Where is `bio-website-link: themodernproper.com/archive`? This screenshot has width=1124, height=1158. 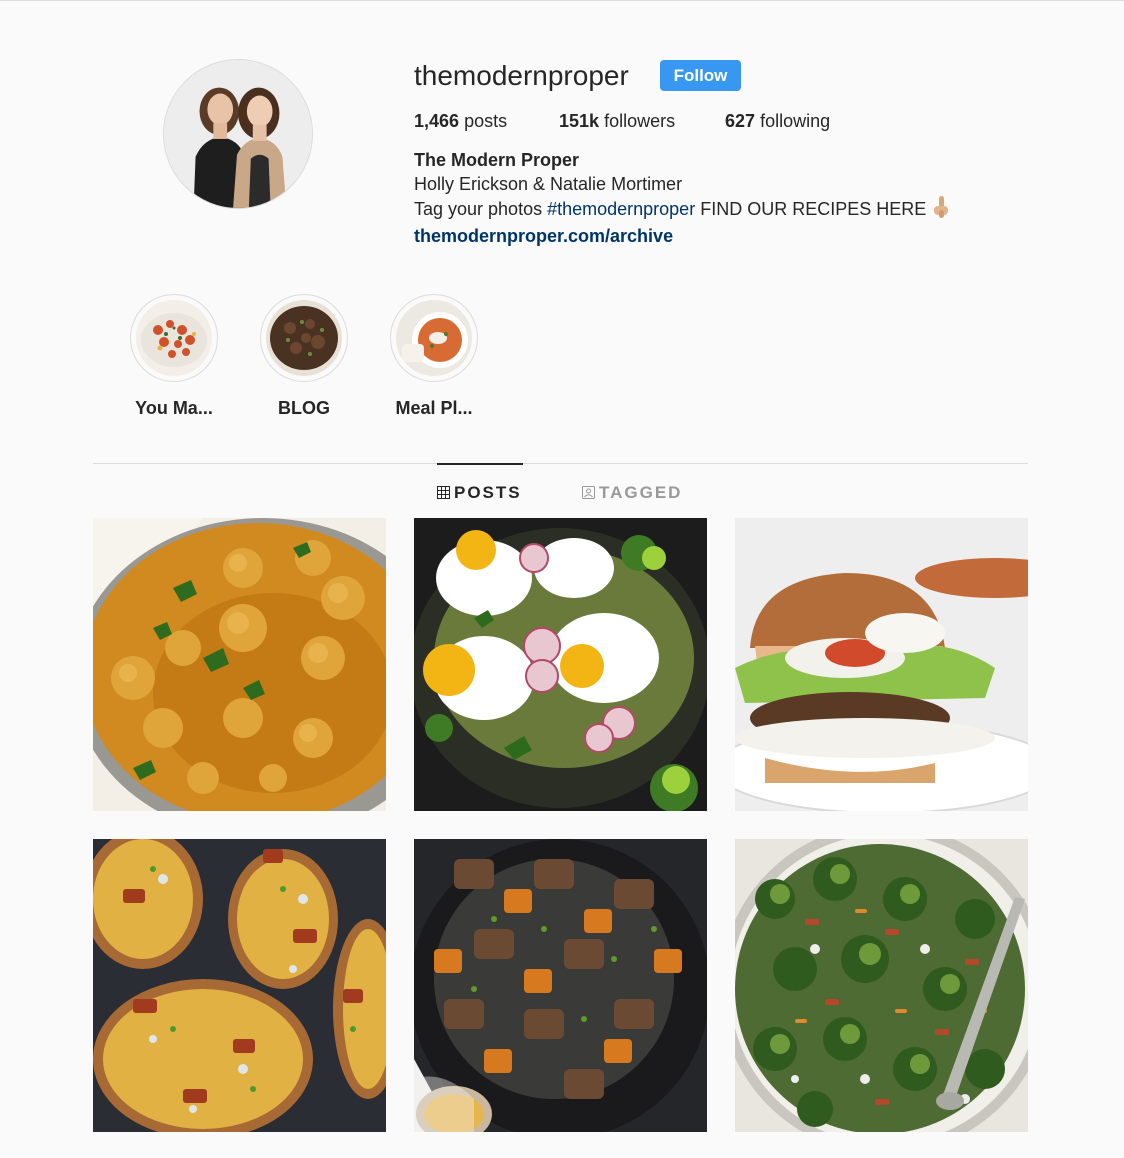
bio-website-link: themodernproper.com/archive is located at coordinates (683, 236).